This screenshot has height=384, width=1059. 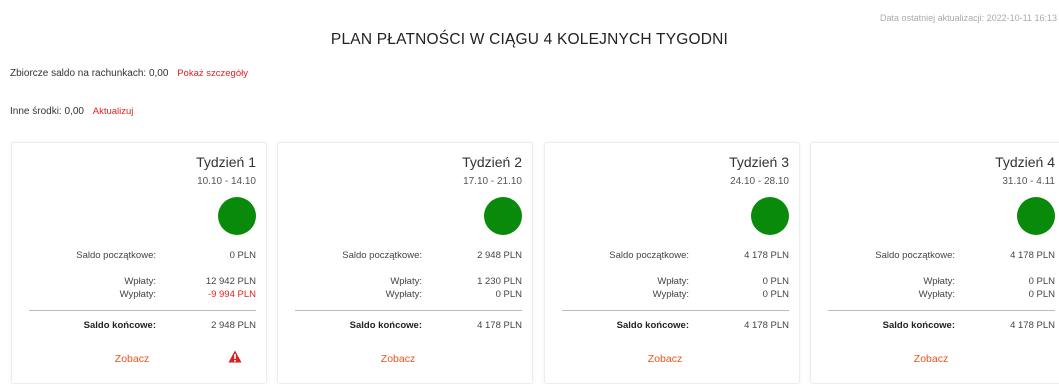 I want to click on total-balance-value: 0,00, so click(x=158, y=73).